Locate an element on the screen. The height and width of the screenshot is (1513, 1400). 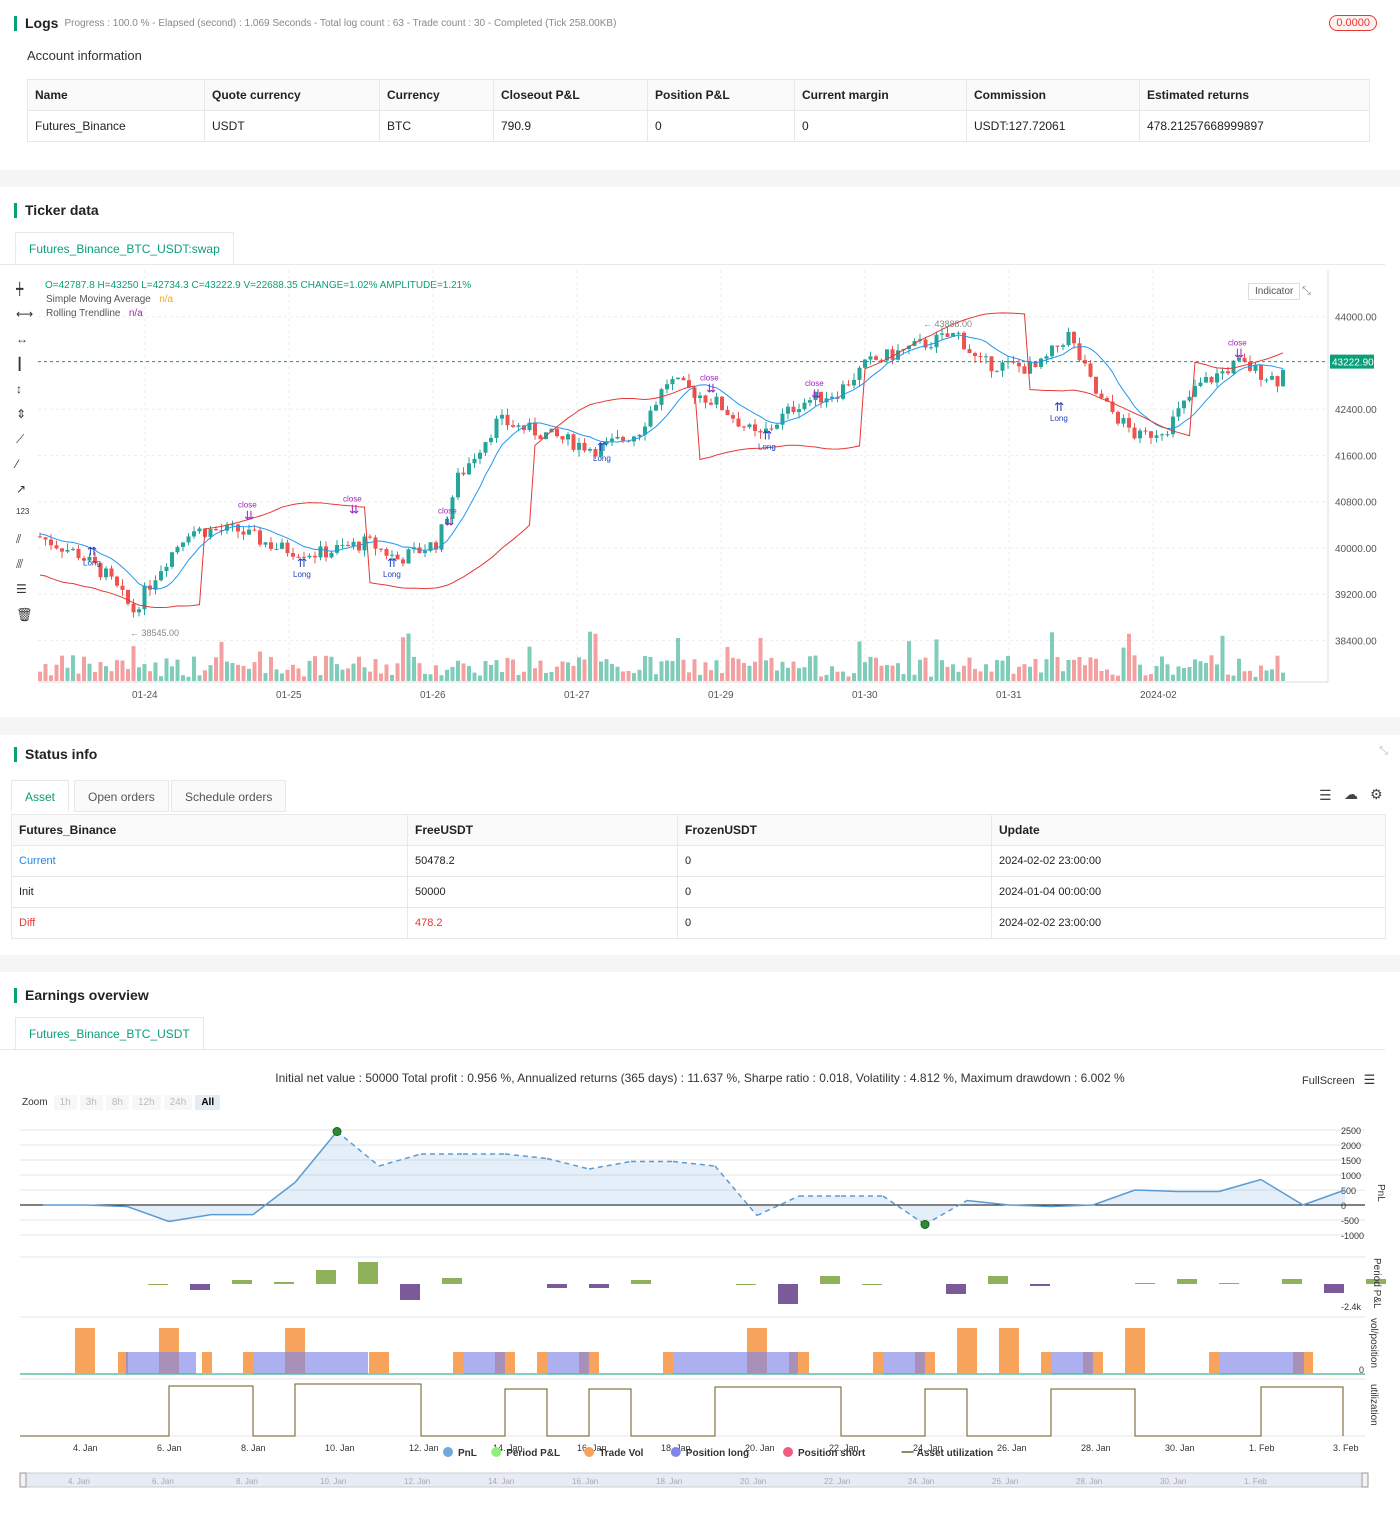
tab-earnings-symbol: Futures_Binance_BTC_USDT is located at coordinates (109, 1033).